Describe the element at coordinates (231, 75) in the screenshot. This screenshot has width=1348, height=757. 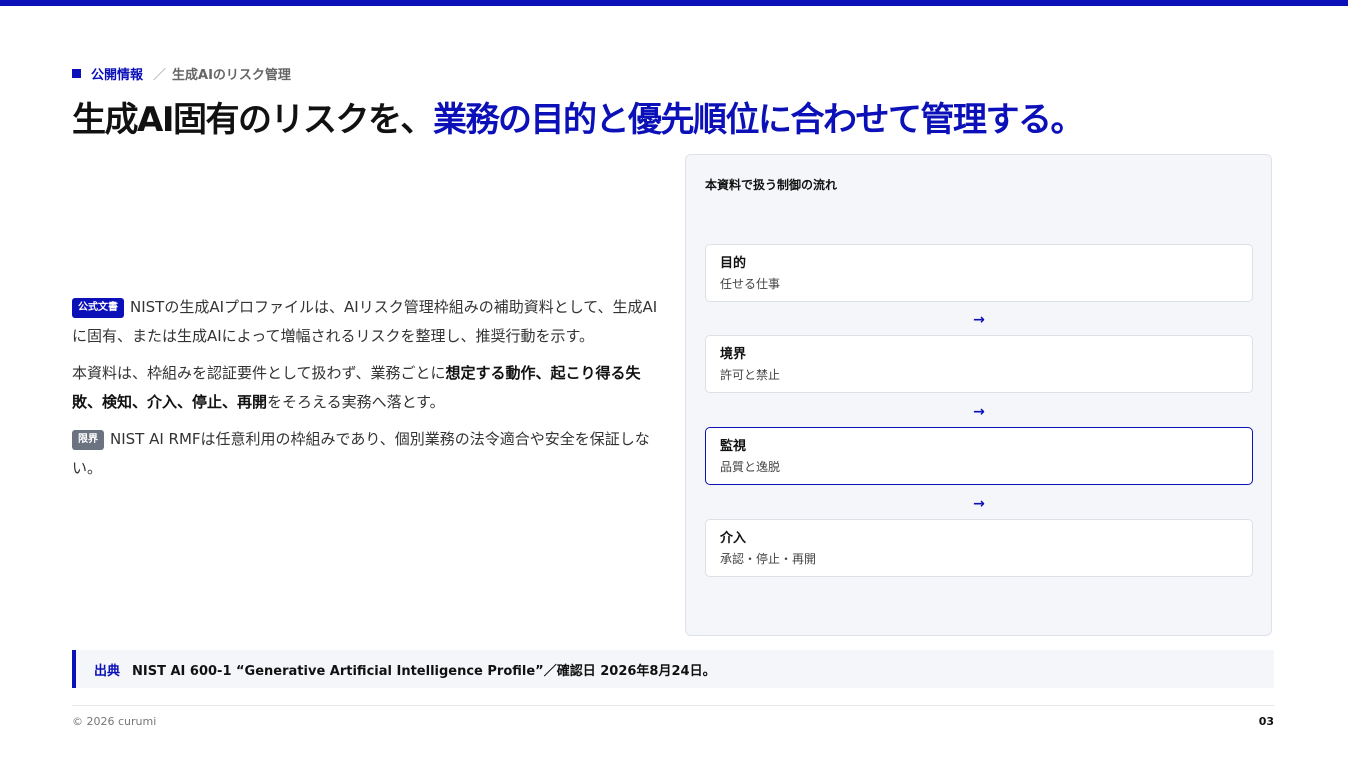
I see `breadcrumb-topic: 生成AIのリスク管理` at that location.